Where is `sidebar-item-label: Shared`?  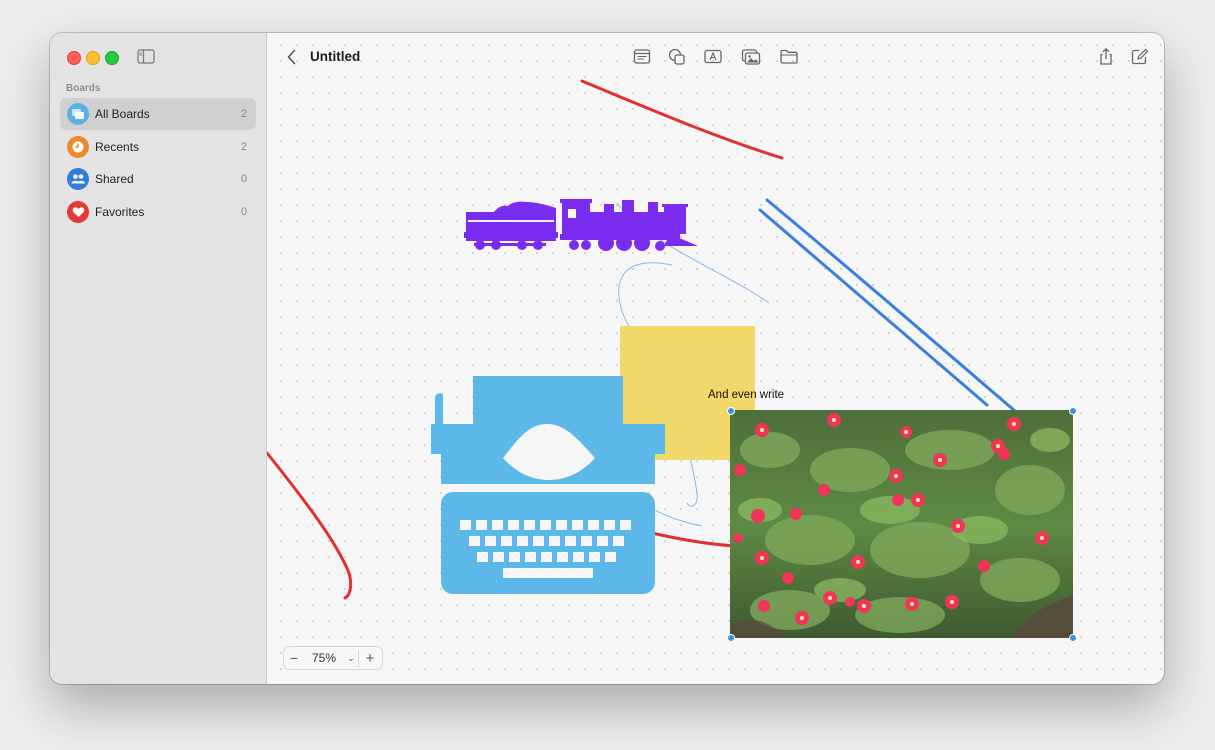 sidebar-item-label: Shared is located at coordinates (114, 179).